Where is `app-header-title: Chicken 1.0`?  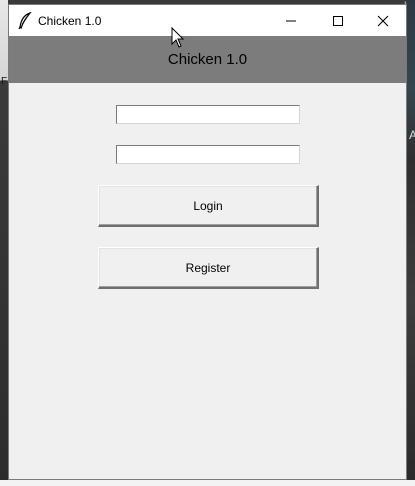 app-header-title: Chicken 1.0 is located at coordinates (207, 59).